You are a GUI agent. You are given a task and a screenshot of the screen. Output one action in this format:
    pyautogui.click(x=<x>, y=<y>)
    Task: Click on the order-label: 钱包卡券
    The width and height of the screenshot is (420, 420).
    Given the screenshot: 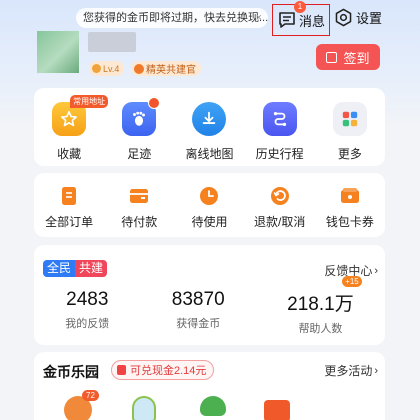 What is the action you would take?
    pyautogui.click(x=349, y=222)
    